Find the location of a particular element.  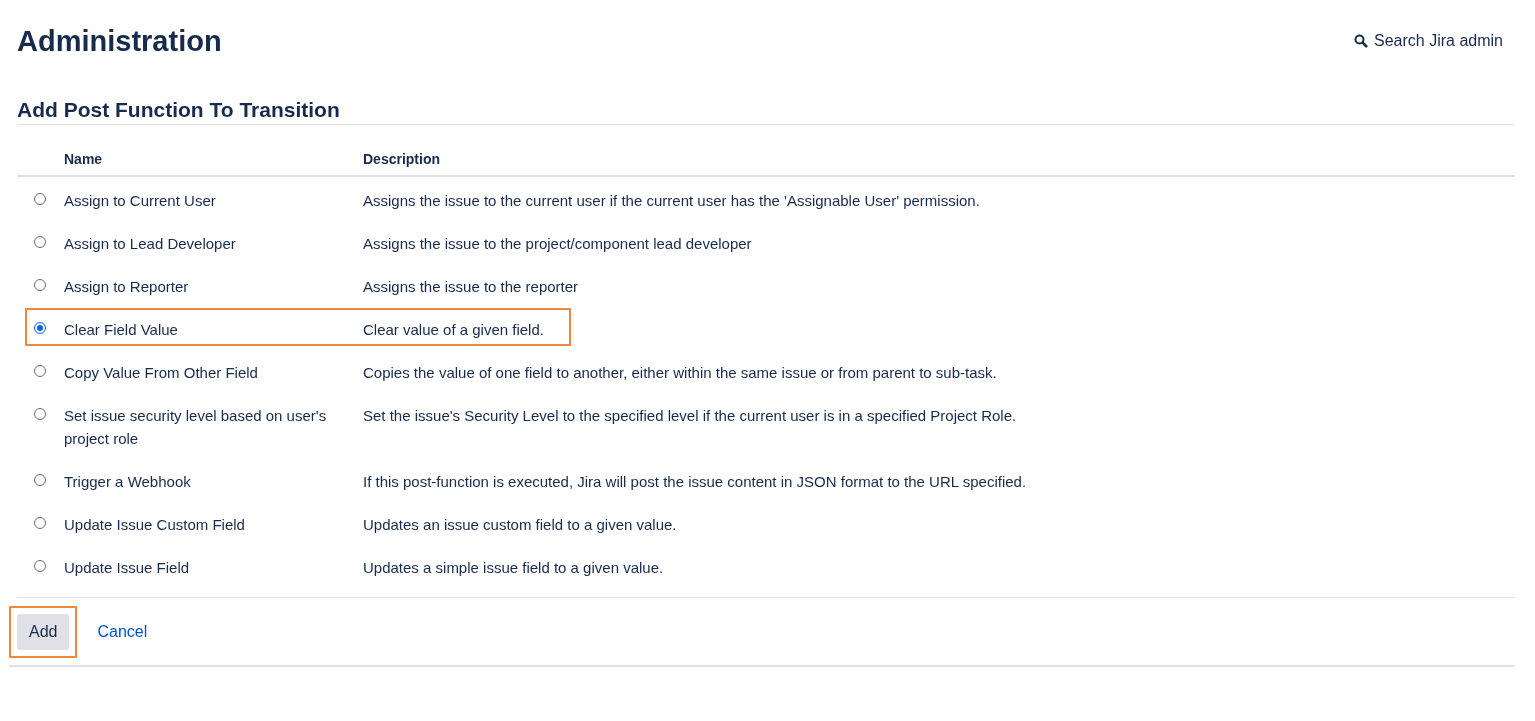

function-description: Updates a simple issue field to a given value. is located at coordinates (514, 568).